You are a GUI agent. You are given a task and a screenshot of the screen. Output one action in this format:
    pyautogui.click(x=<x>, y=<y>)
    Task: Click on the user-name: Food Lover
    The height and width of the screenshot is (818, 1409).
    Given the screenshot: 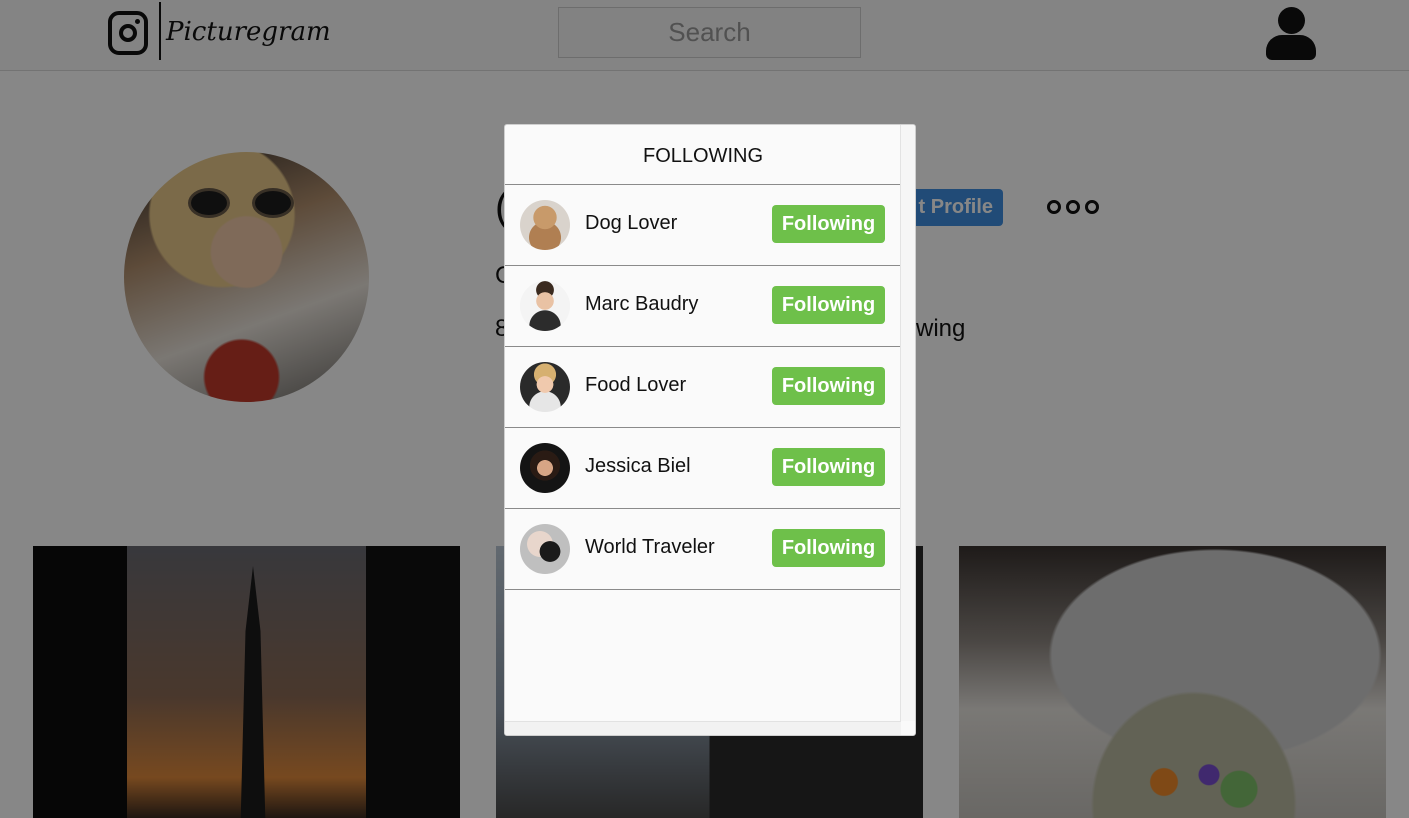 What is the action you would take?
    pyautogui.click(x=635, y=385)
    